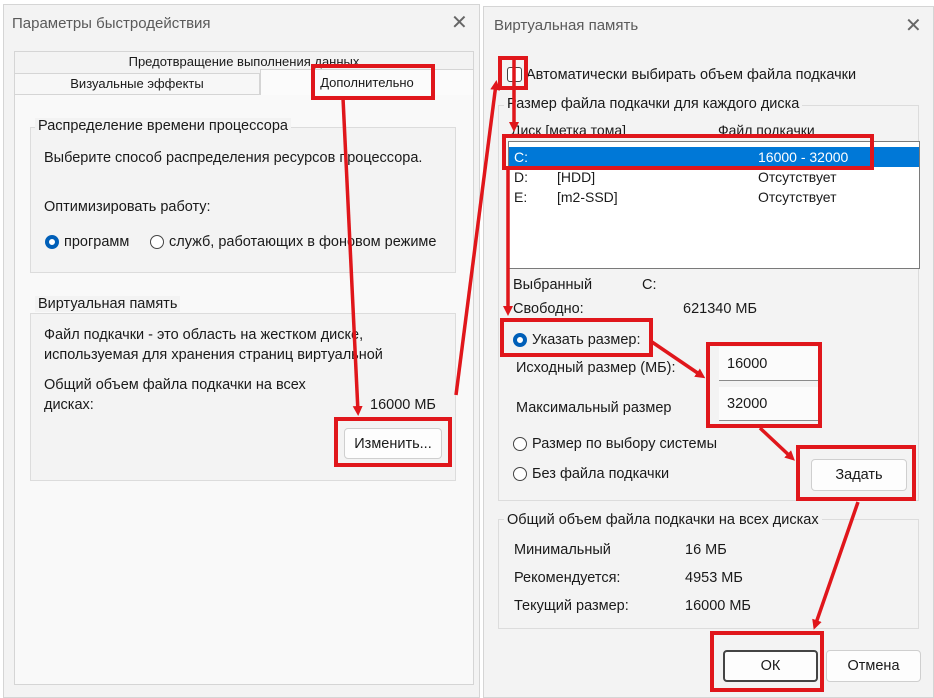 This screenshot has height=698, width=934. Describe the element at coordinates (514, 74) in the screenshot. I see `auto-manage-checkbox` at that location.